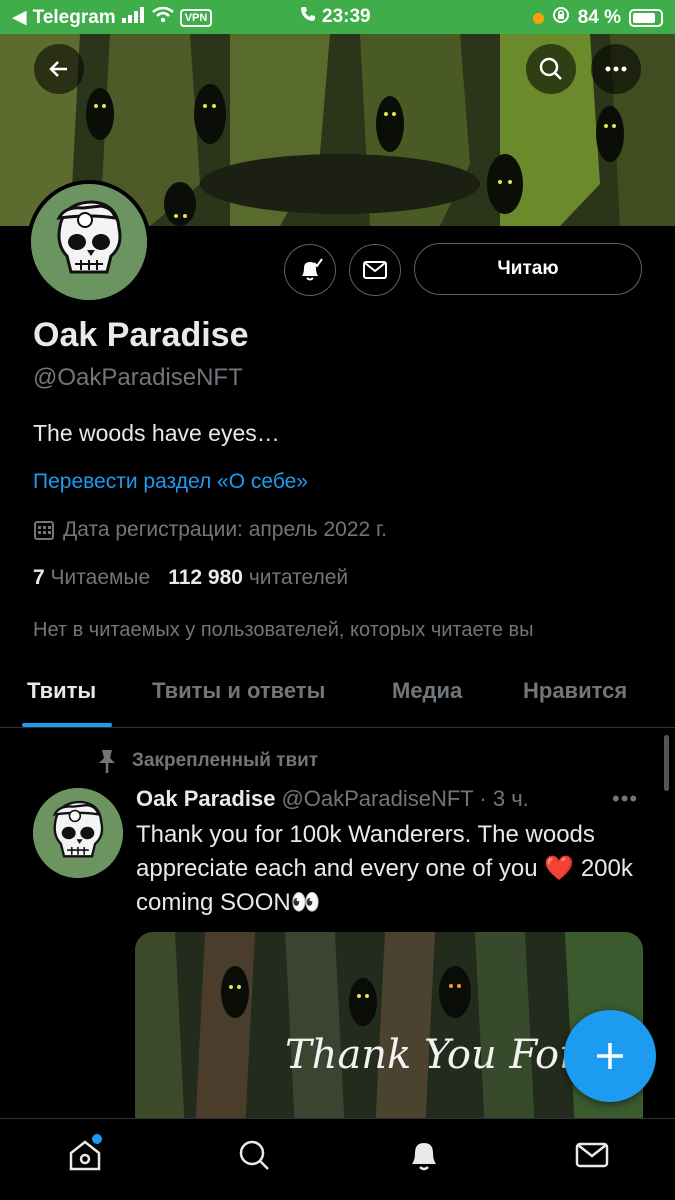 The height and width of the screenshot is (1200, 675). I want to click on compose-tweet-button, so click(610, 1056).